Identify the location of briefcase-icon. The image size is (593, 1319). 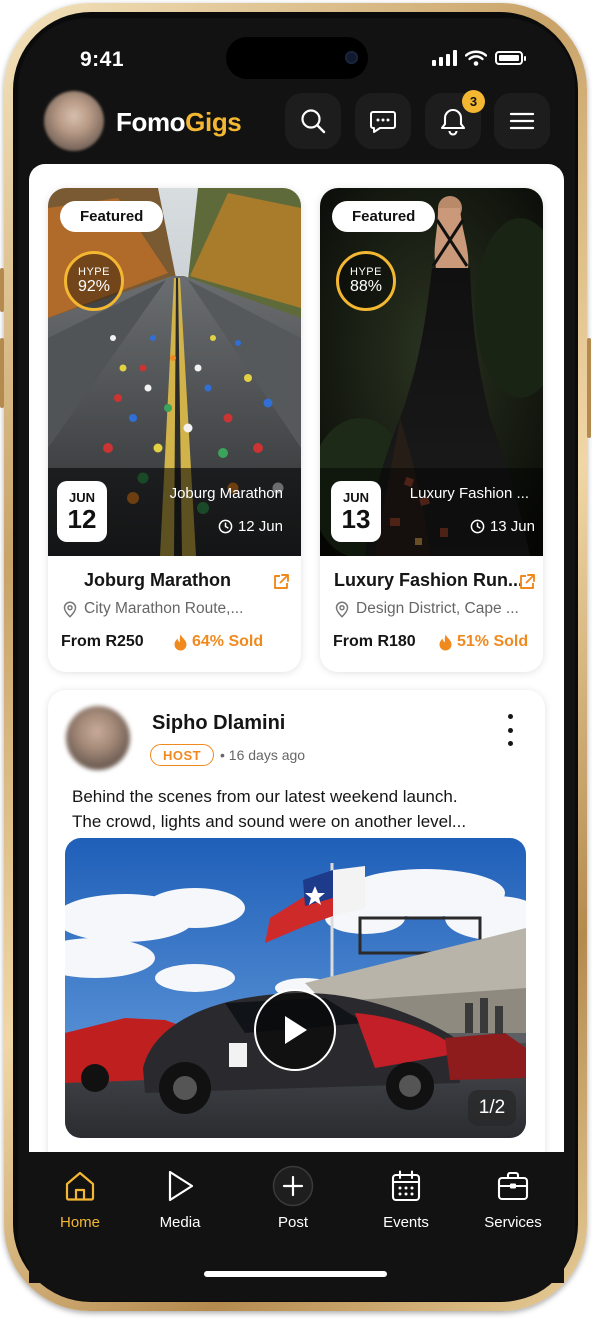
(513, 1186).